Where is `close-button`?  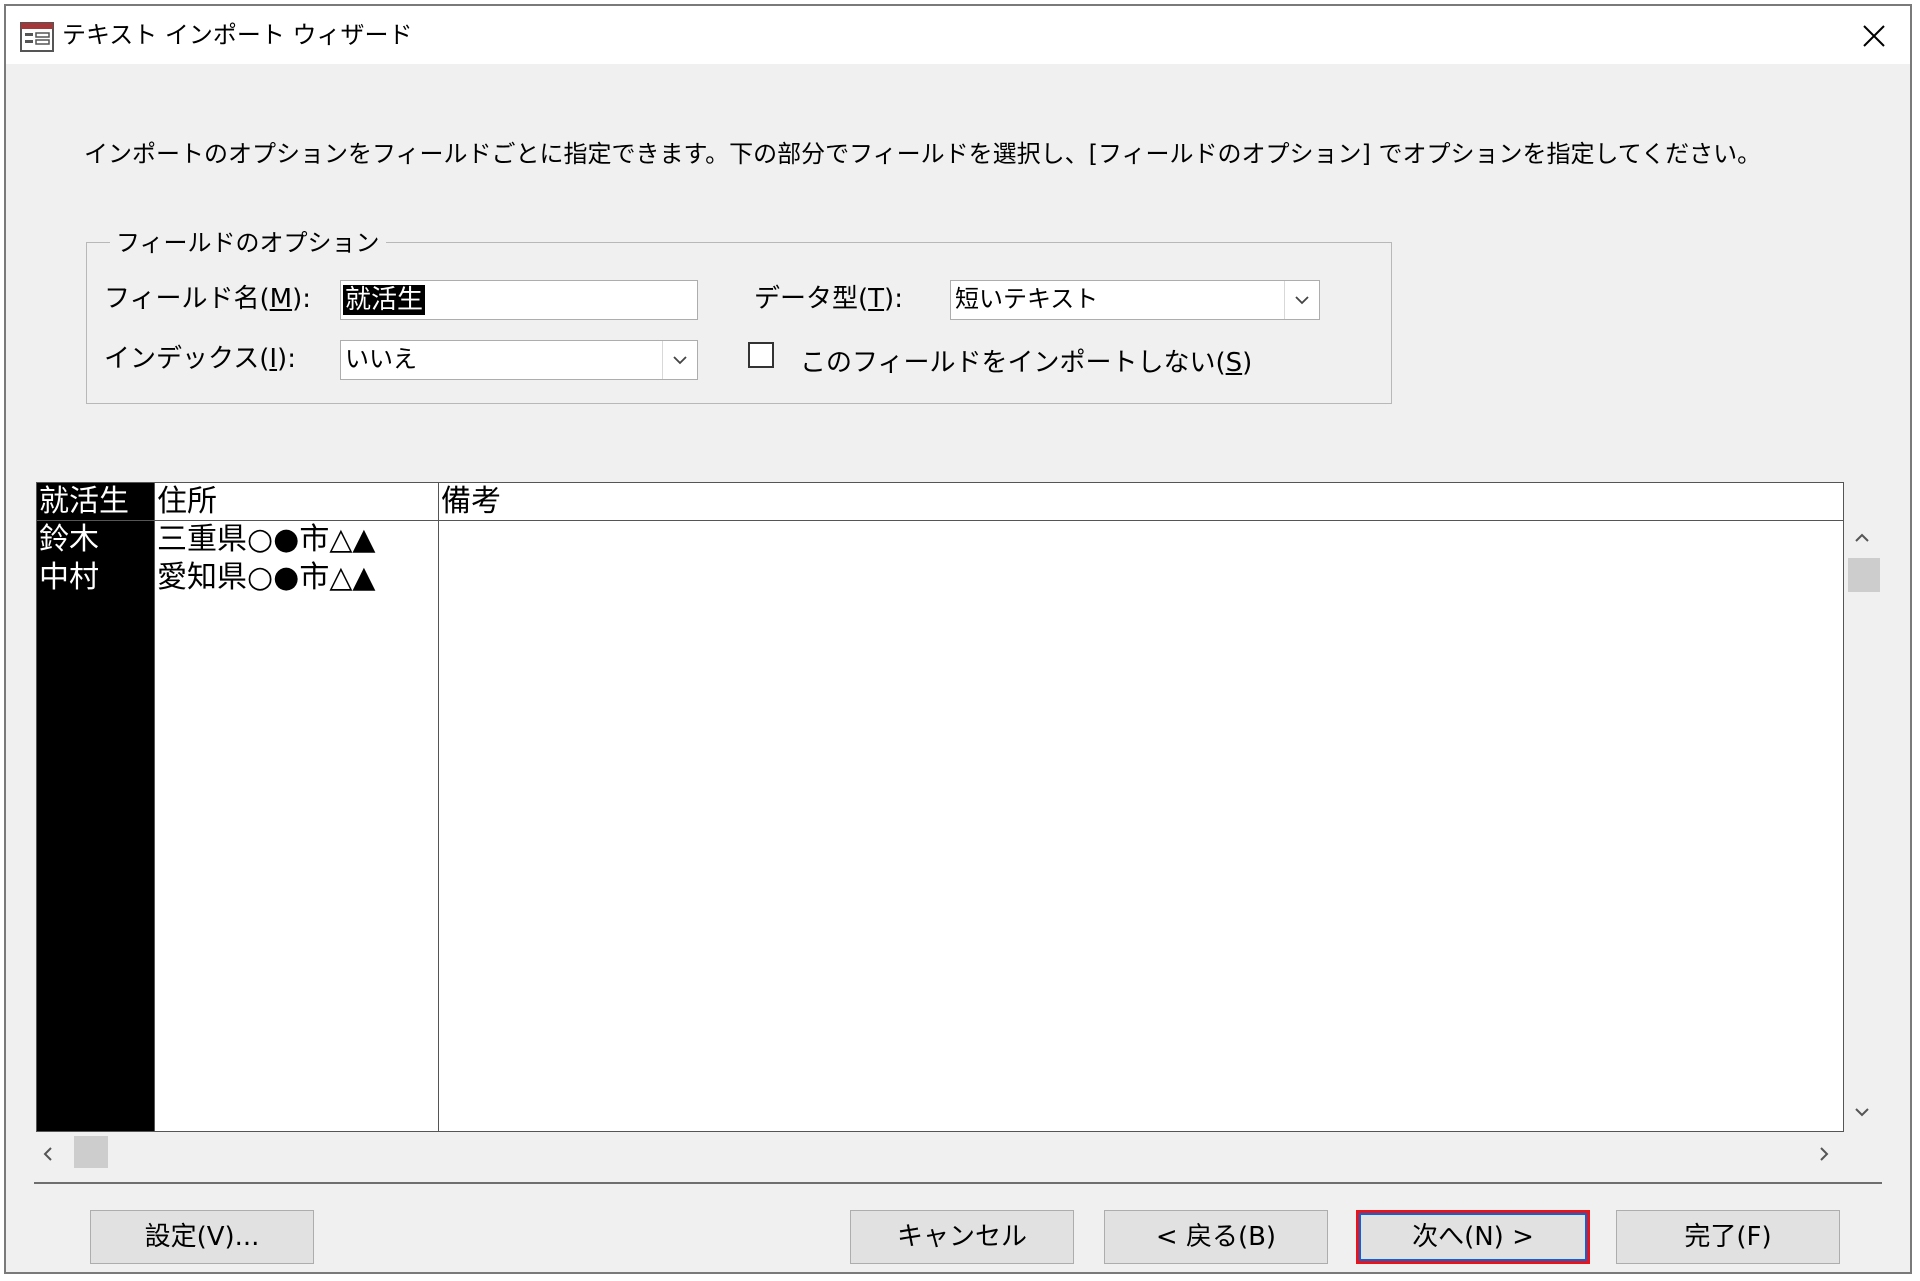
close-button is located at coordinates (1874, 36).